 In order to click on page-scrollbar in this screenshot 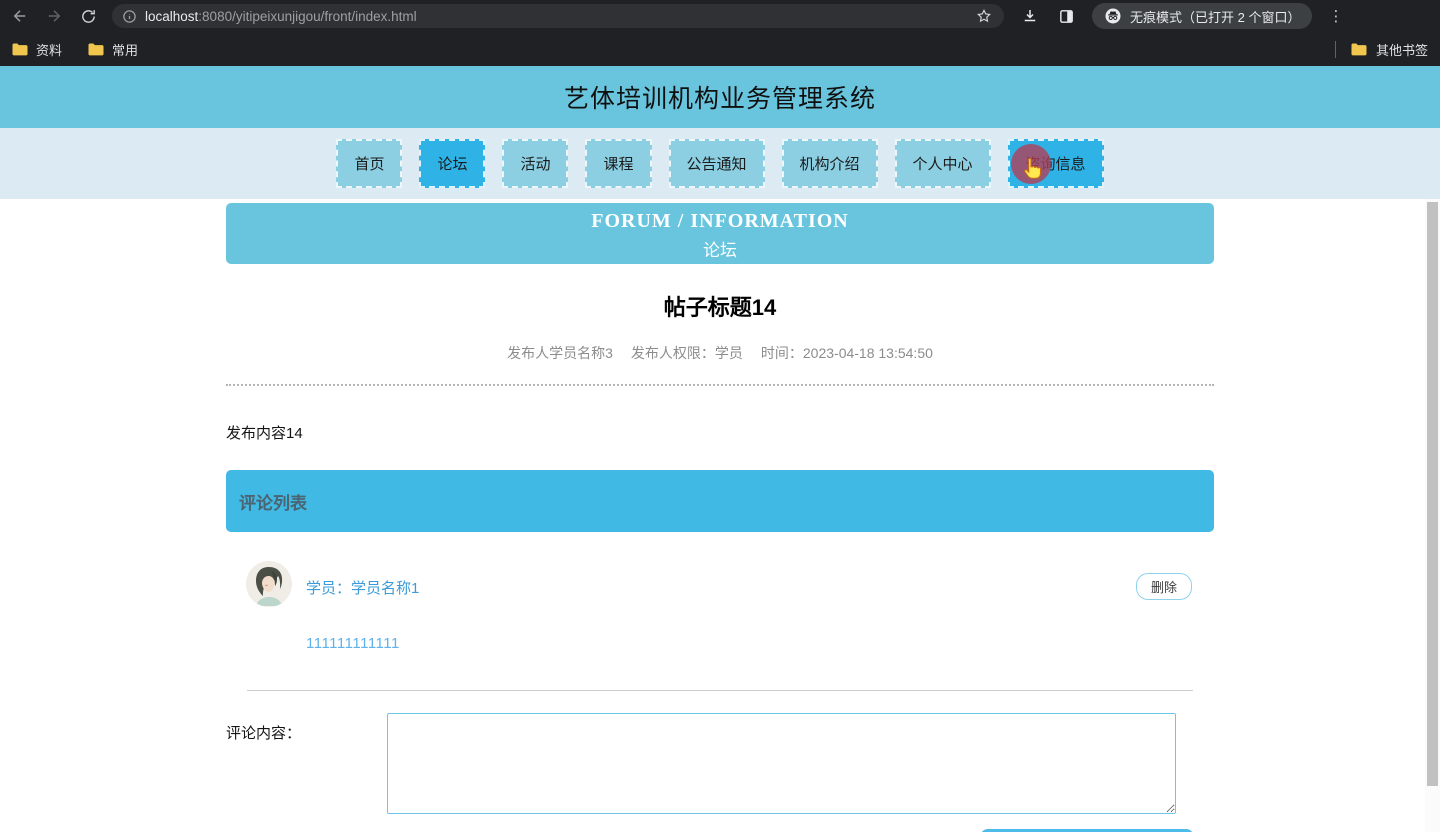, I will do `click(1432, 515)`.